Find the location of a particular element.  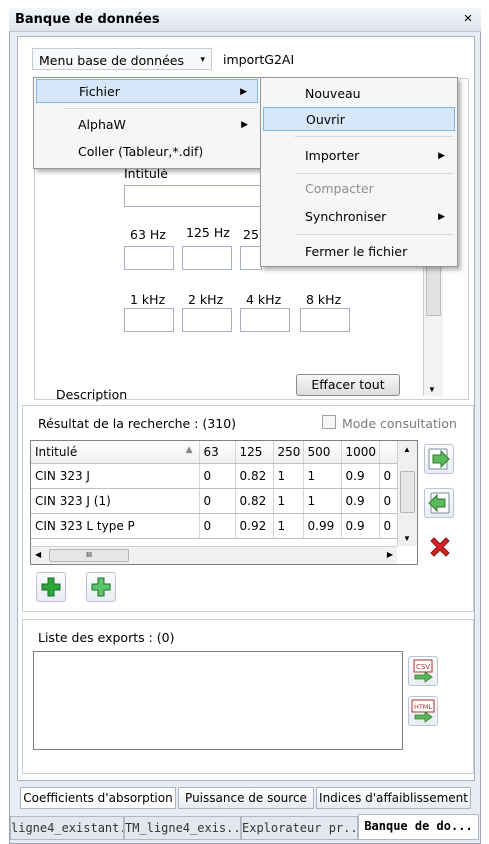

freq-250-label: 25 is located at coordinates (251, 234).